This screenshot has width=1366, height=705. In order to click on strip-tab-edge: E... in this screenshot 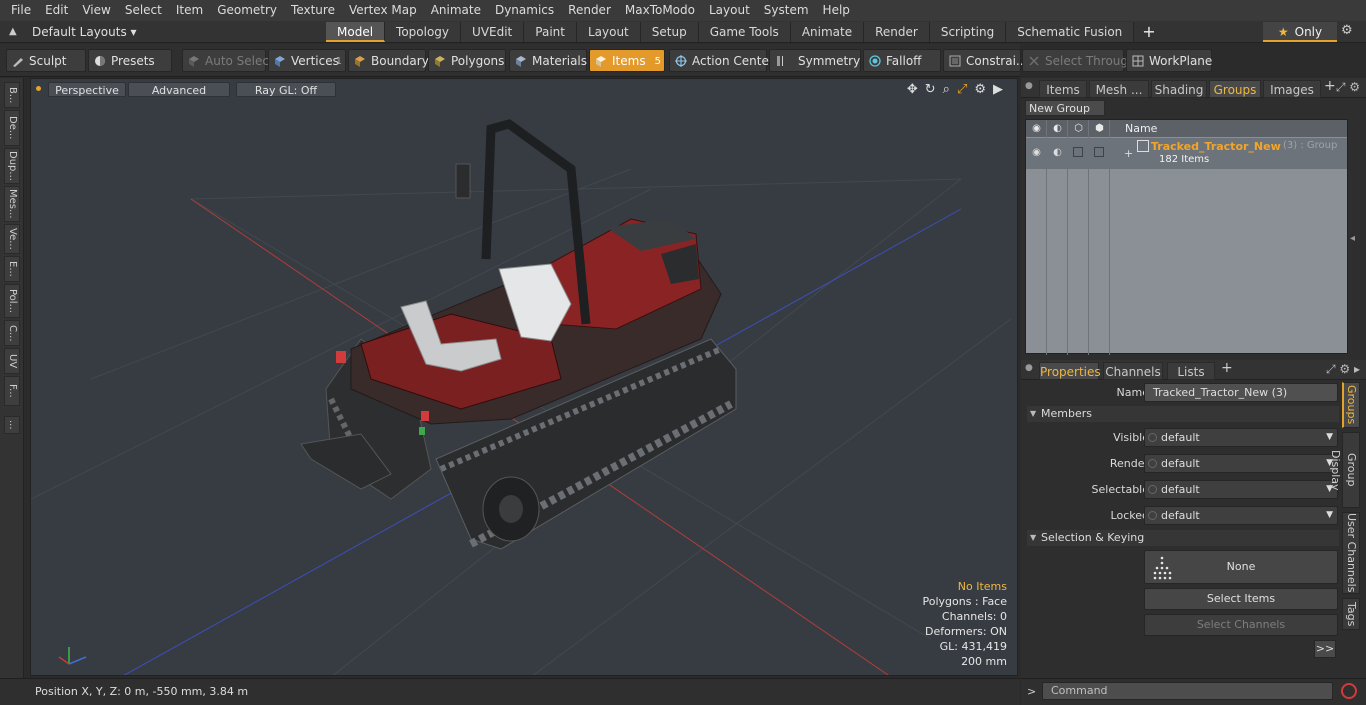, I will do `click(12, 269)`.